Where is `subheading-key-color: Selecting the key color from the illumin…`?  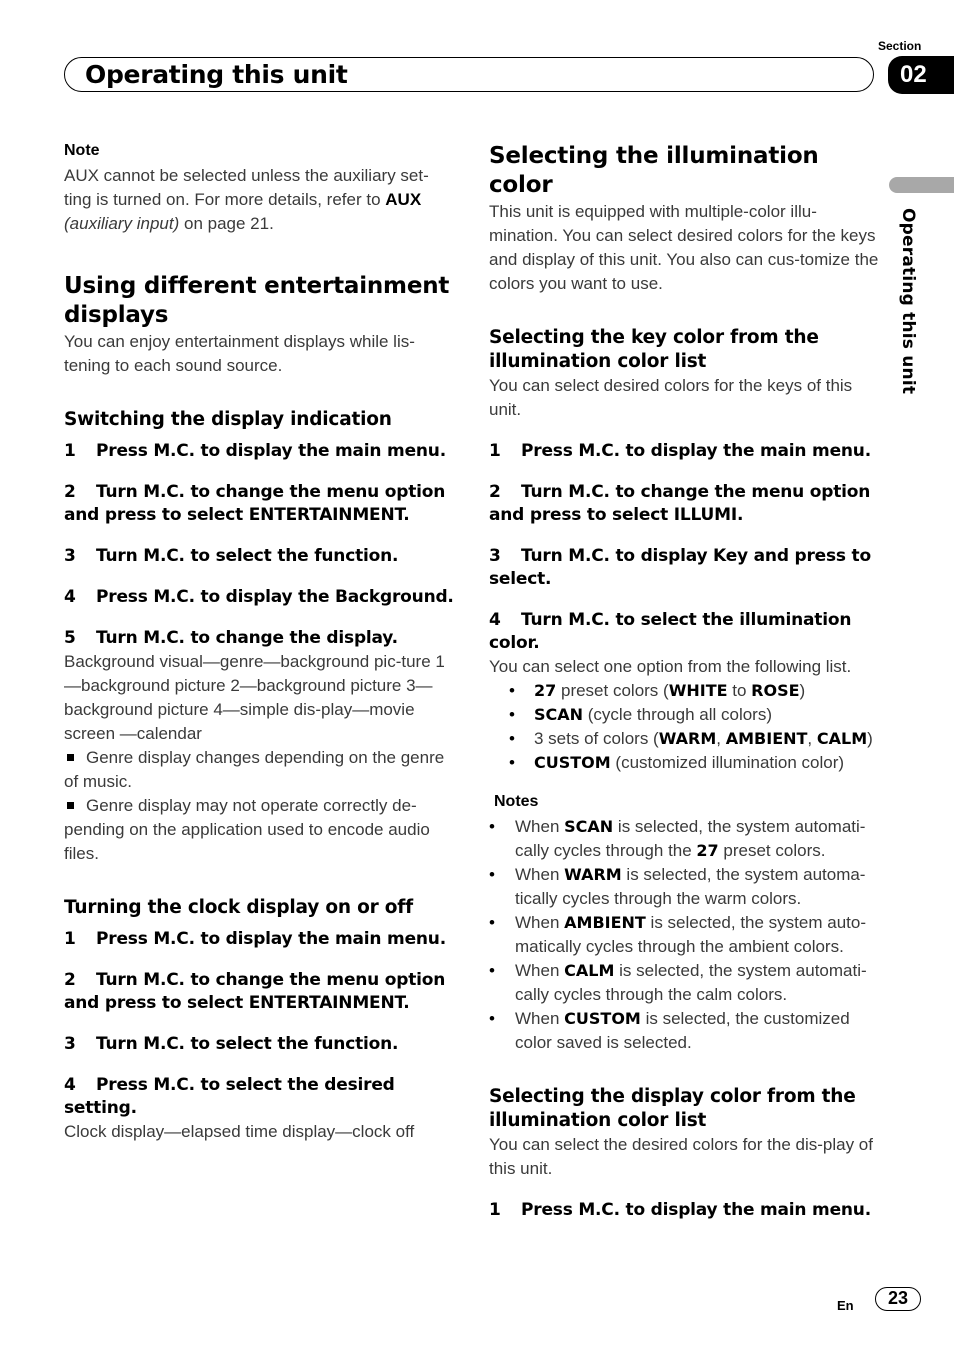 subheading-key-color: Selecting the key color from the illumin… is located at coordinates (654, 349).